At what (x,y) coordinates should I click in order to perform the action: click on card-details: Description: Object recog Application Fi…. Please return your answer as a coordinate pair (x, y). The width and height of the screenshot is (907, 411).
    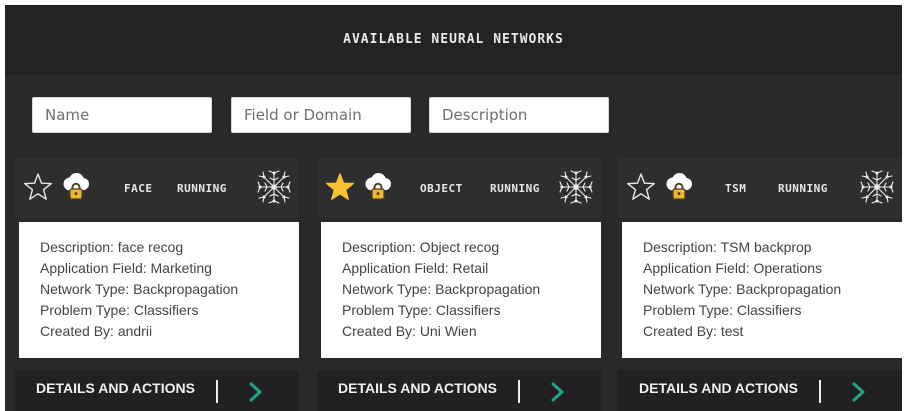
    Looking at the image, I should click on (461, 290).